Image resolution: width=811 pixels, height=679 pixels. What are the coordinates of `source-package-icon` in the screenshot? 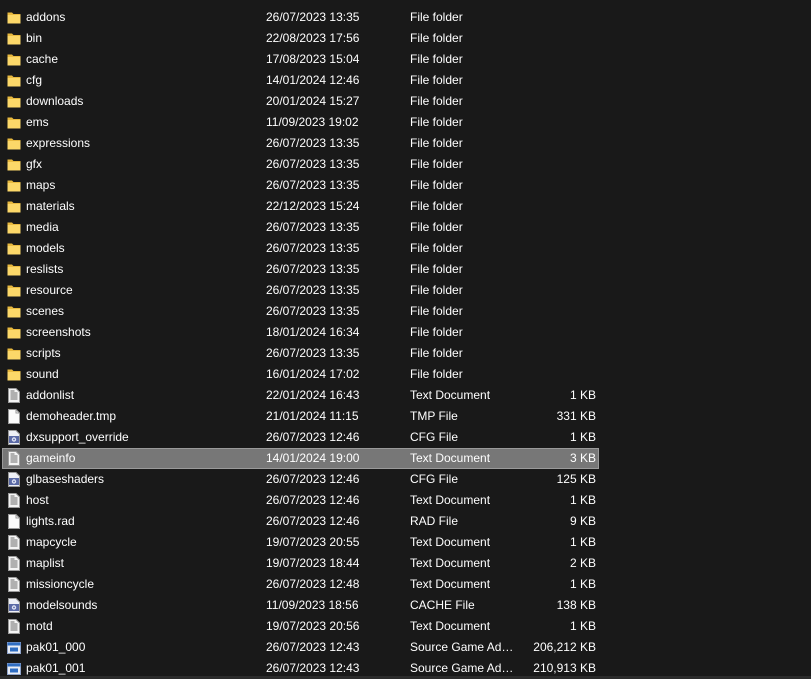 It's located at (14, 668).